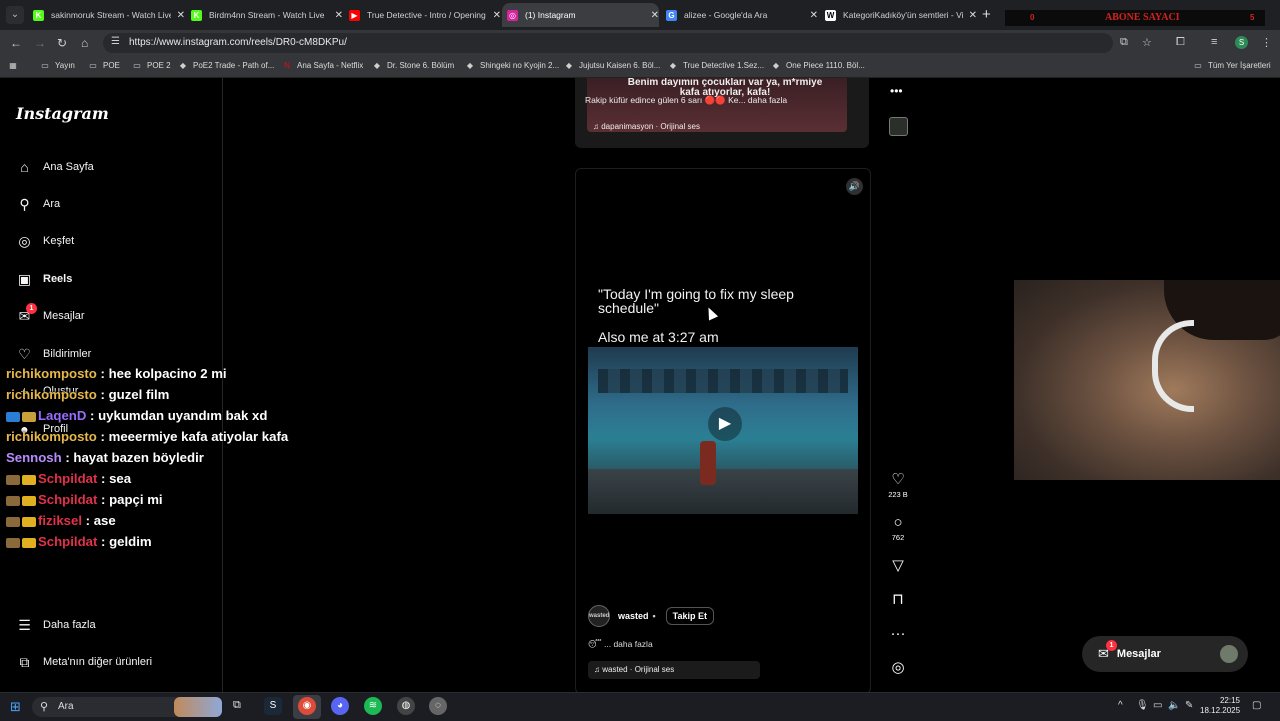 Image resolution: width=1280 pixels, height=721 pixels. What do you see at coordinates (15, 15) in the screenshot?
I see `tab-search-button: ⌄` at bounding box center [15, 15].